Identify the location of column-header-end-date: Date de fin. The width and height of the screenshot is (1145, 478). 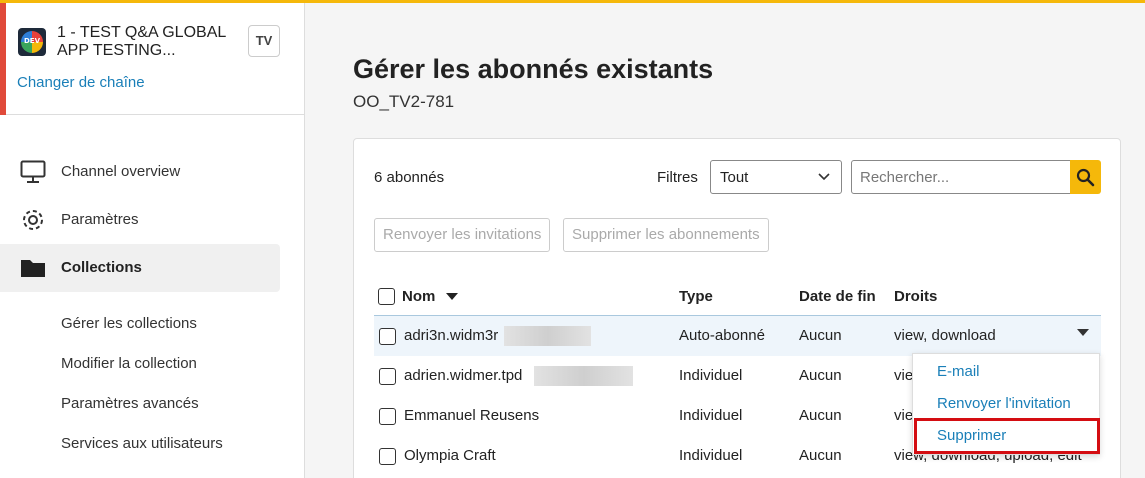
(837, 296).